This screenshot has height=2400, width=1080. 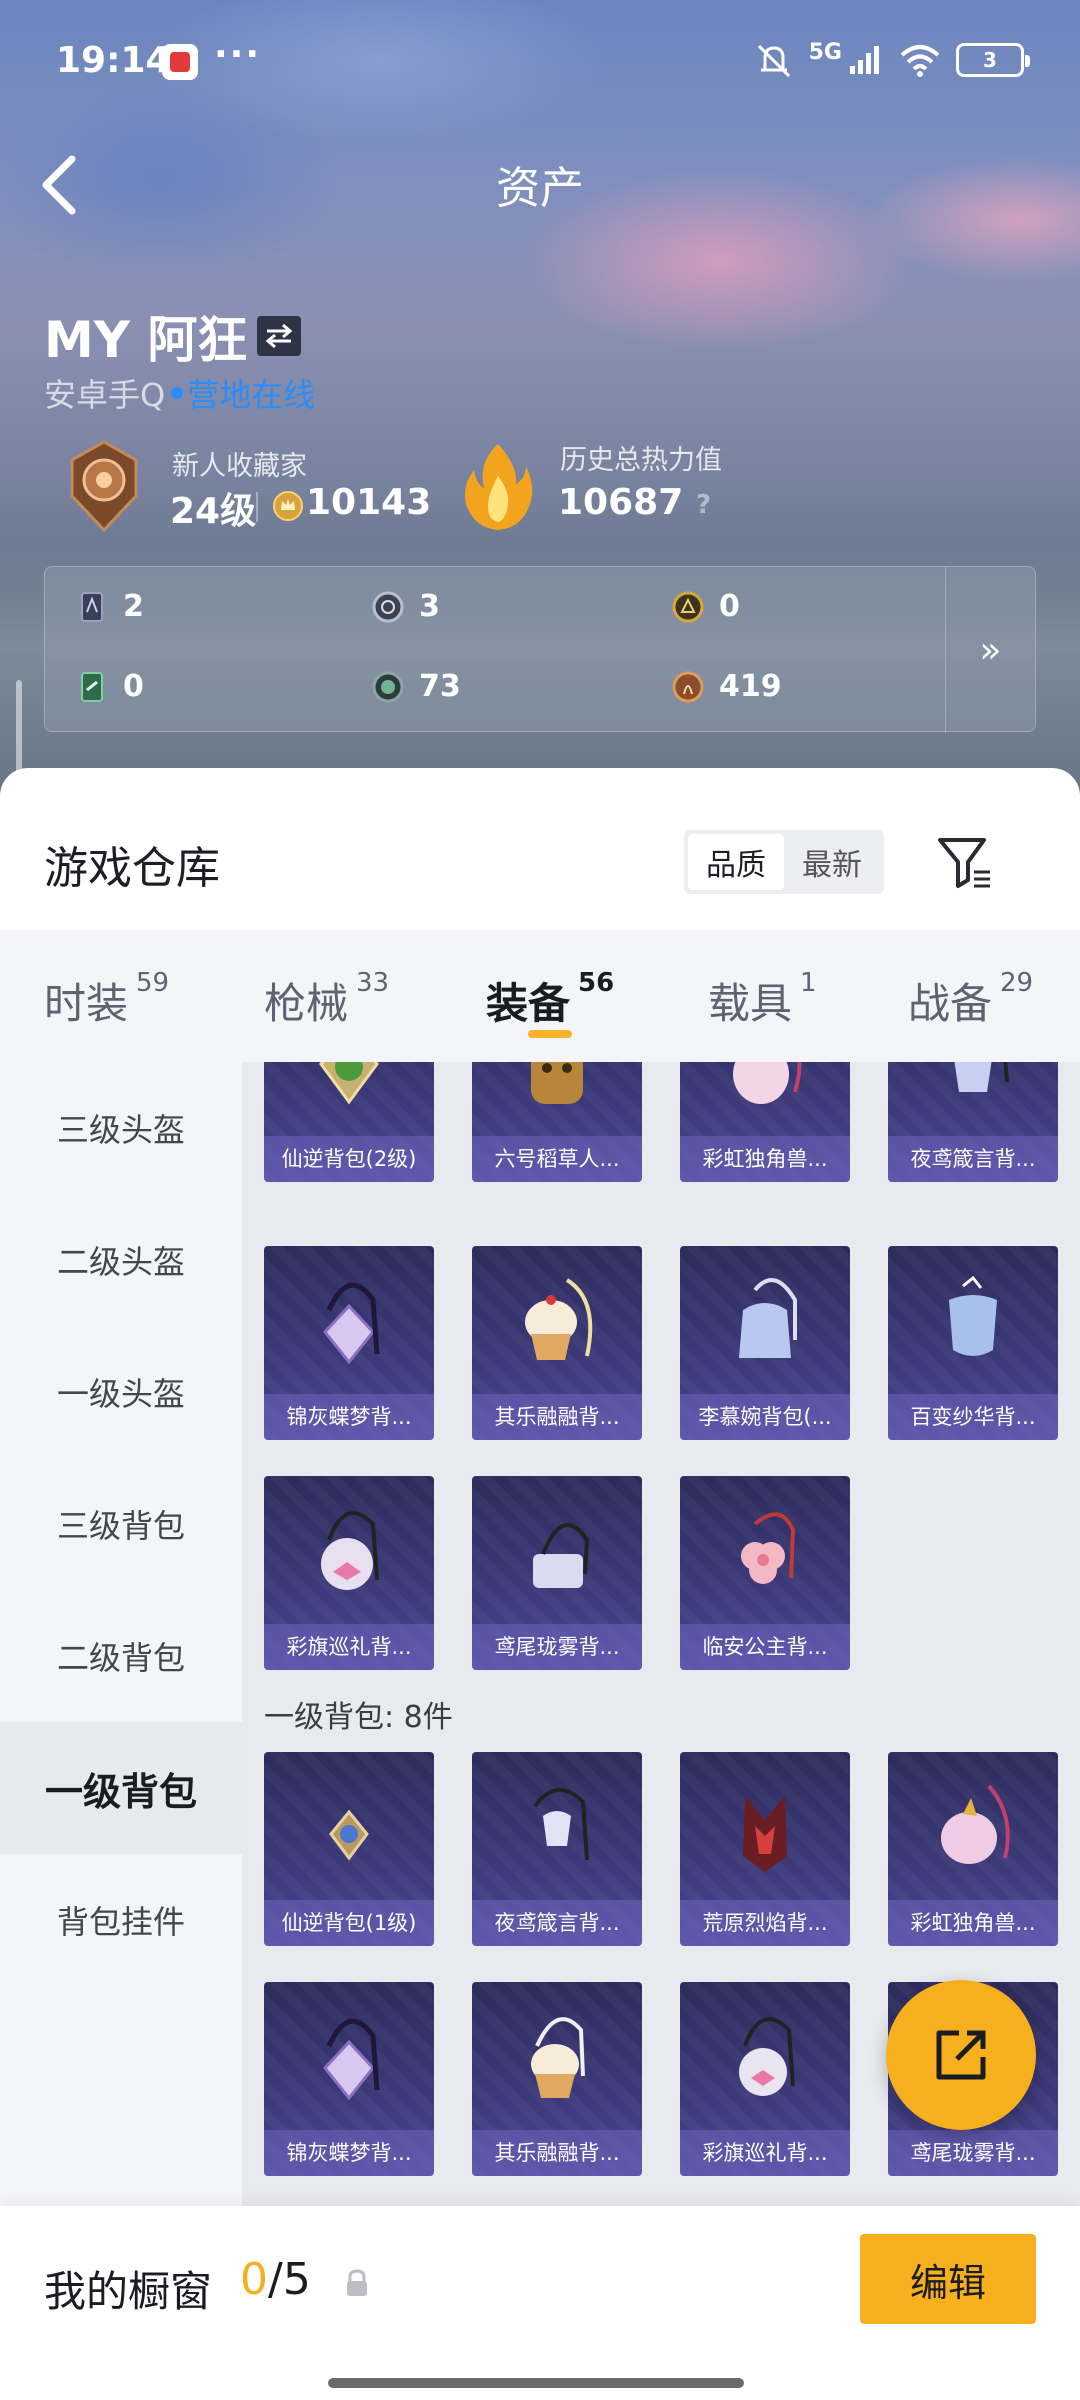 I want to click on share-button, so click(x=961, y=2055).